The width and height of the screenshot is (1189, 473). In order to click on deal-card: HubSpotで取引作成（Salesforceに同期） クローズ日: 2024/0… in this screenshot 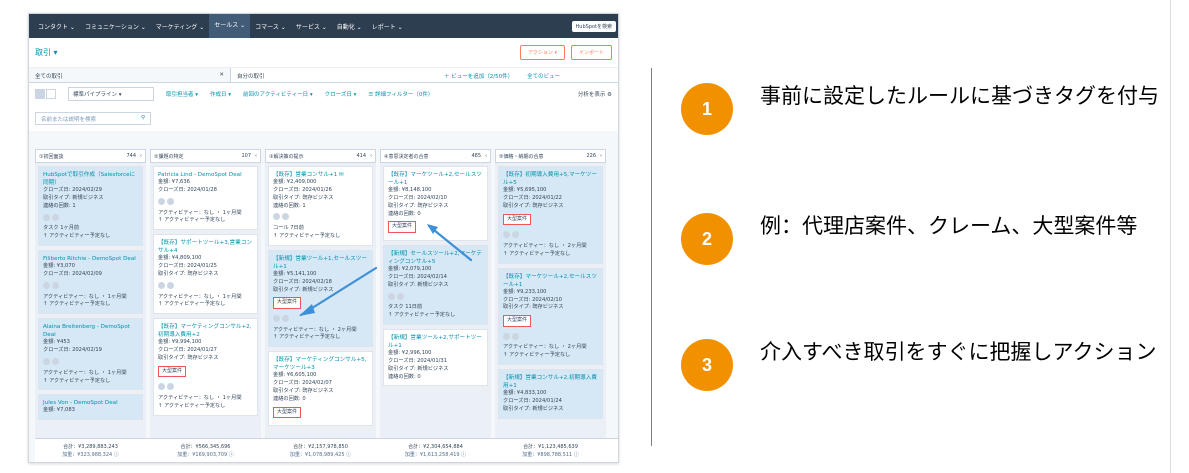, I will do `click(90, 206)`.